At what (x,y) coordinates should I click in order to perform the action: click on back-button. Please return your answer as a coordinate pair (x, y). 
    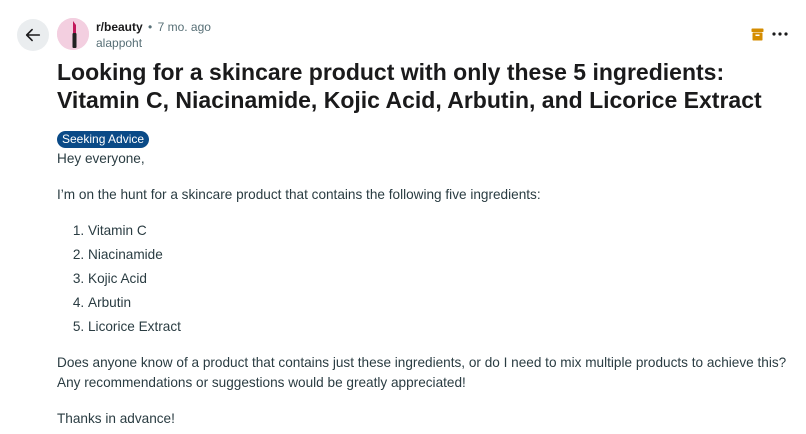
    Looking at the image, I should click on (33, 35).